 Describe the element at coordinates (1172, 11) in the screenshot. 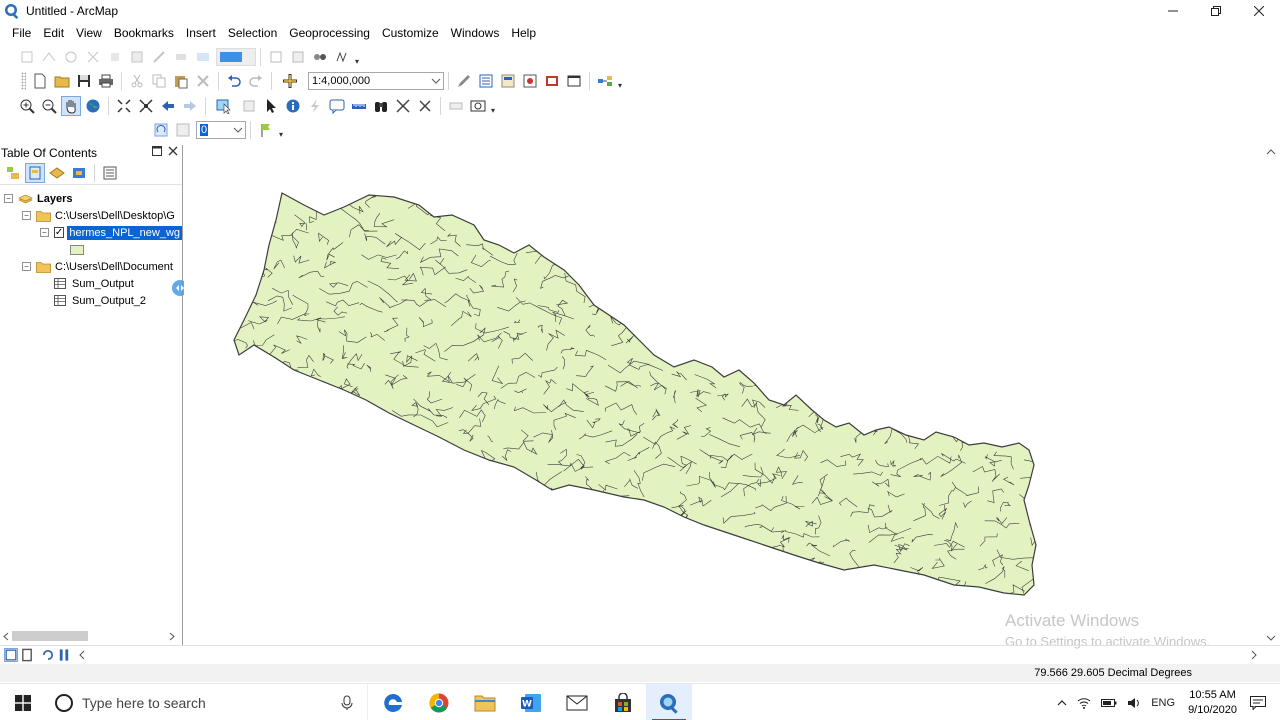

I see `minimize-button` at that location.